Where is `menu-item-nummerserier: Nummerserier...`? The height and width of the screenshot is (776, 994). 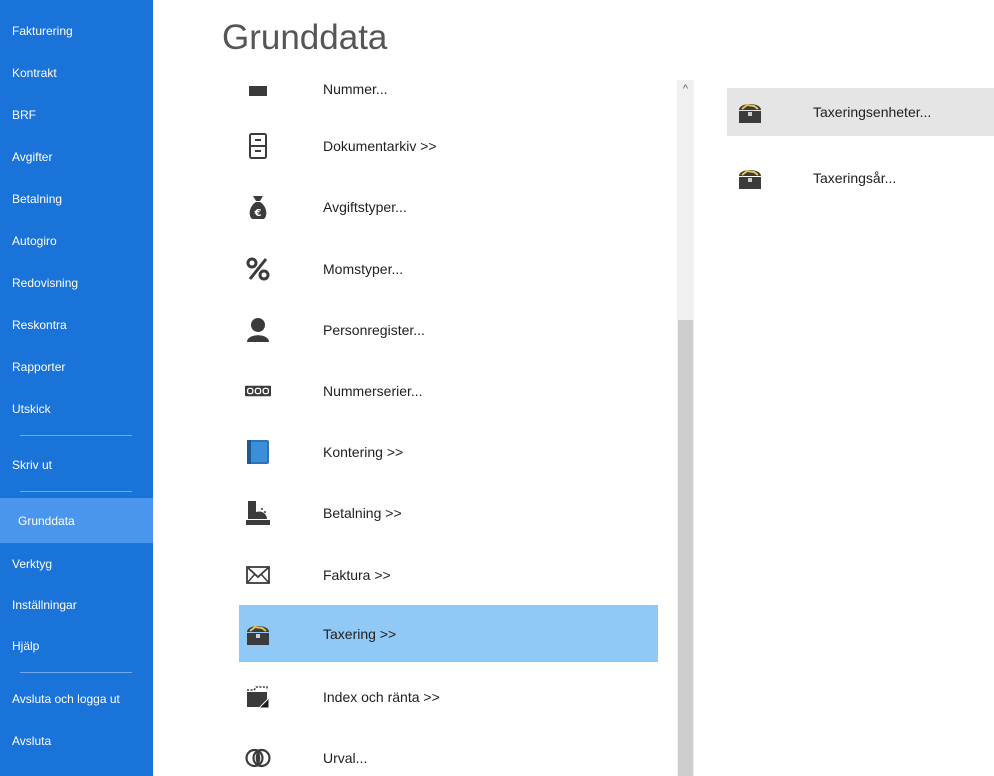
menu-item-nummerserier: Nummerserier... is located at coordinates (448, 390).